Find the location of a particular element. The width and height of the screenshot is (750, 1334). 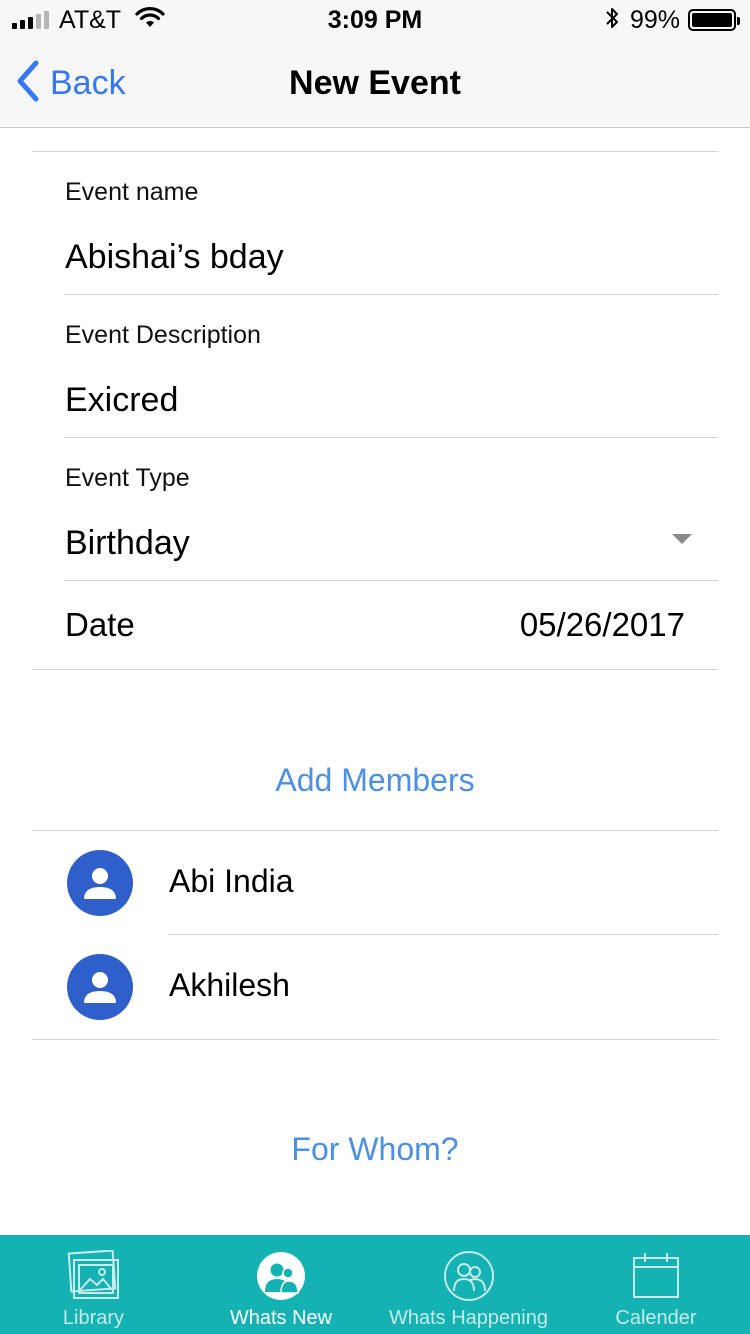

tab-calendar: Calender is located at coordinates (656, 1284).